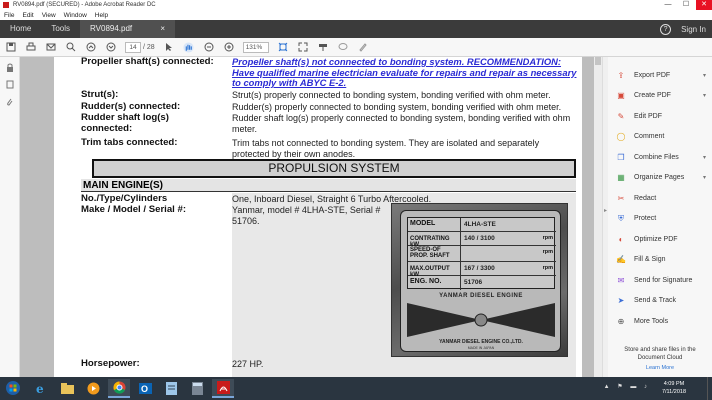  I want to click on lock-icon, so click(10, 68).